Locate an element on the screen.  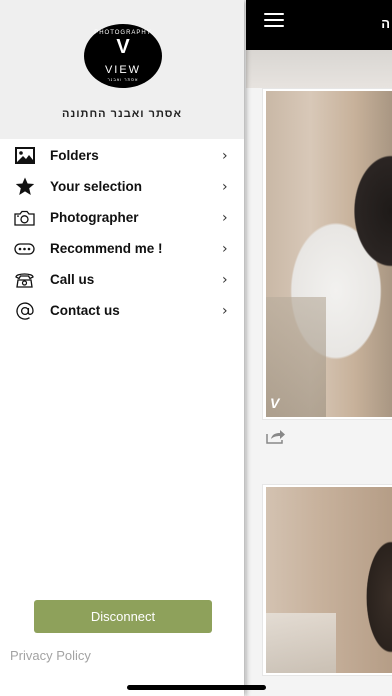
menu-item-label: Your selection is located at coordinates (96, 186).